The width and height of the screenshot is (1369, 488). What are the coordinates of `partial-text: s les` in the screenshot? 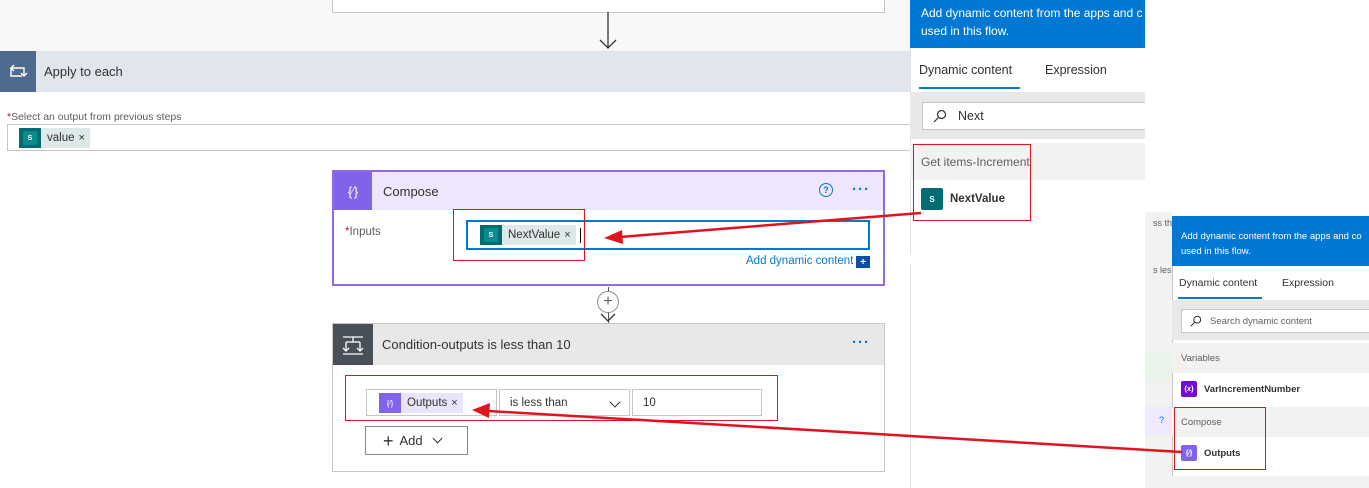 It's located at (1162, 270).